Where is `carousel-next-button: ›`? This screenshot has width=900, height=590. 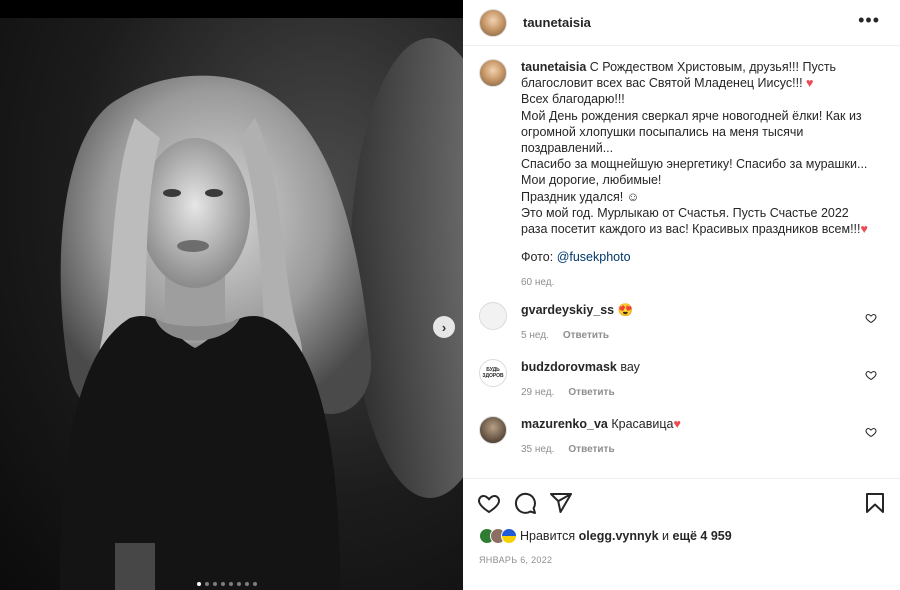 carousel-next-button: › is located at coordinates (444, 327).